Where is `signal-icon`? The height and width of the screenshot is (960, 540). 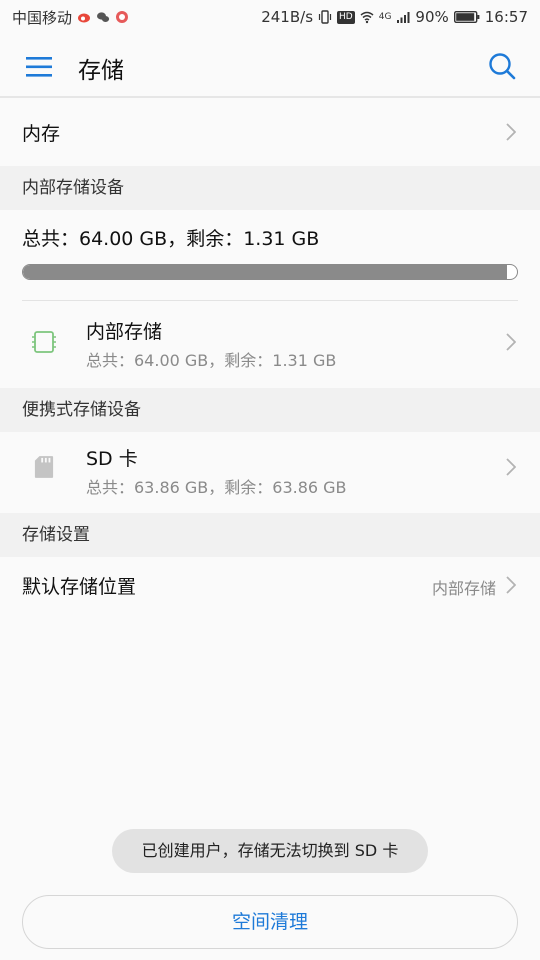
signal-icon is located at coordinates (403, 17).